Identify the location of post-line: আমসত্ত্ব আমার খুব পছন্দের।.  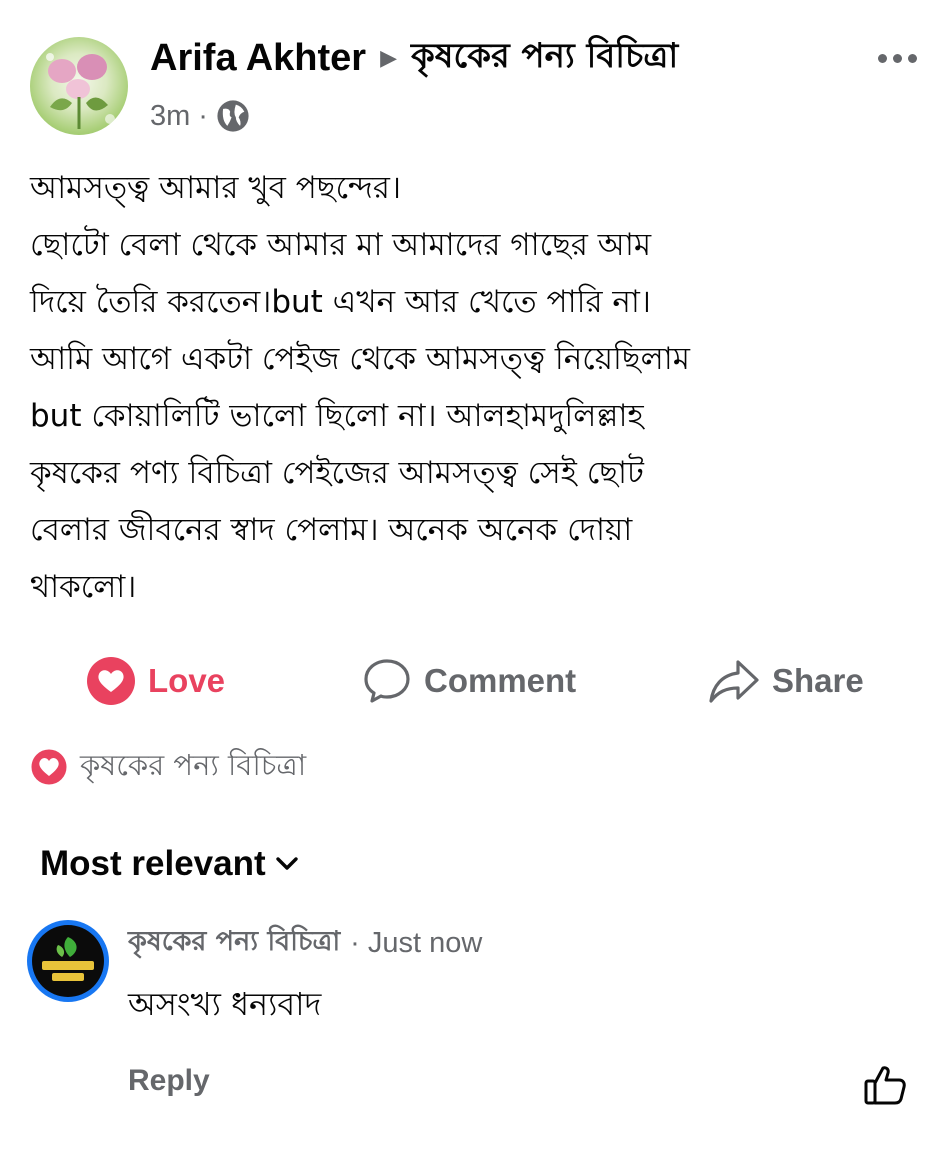
(216, 188).